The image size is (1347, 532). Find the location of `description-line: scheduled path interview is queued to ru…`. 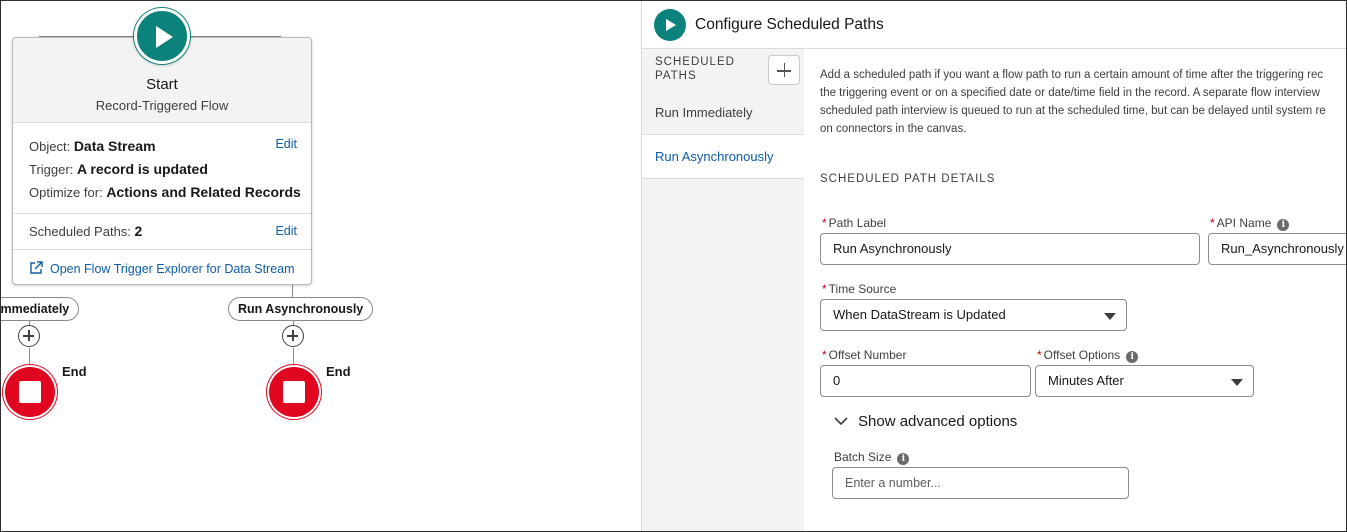

description-line: scheduled path interview is queued to ru… is located at coordinates (1073, 111).